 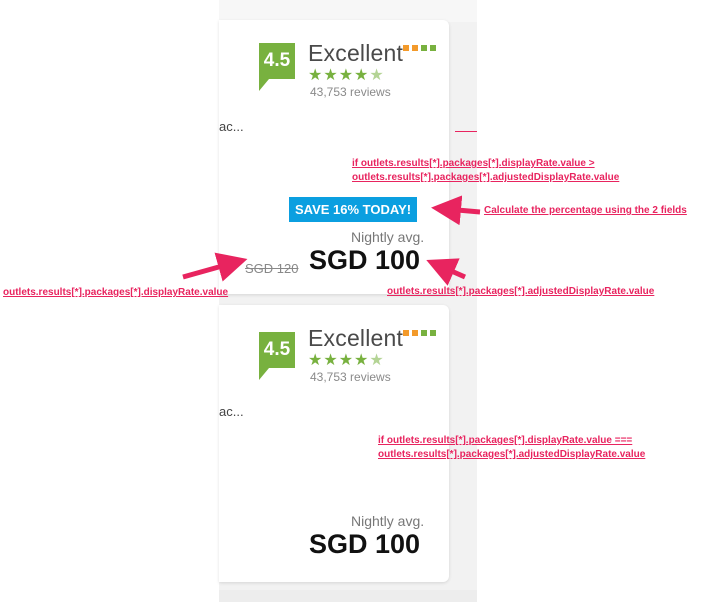 What do you see at coordinates (466, 131) in the screenshot?
I see `annotation-line` at bounding box center [466, 131].